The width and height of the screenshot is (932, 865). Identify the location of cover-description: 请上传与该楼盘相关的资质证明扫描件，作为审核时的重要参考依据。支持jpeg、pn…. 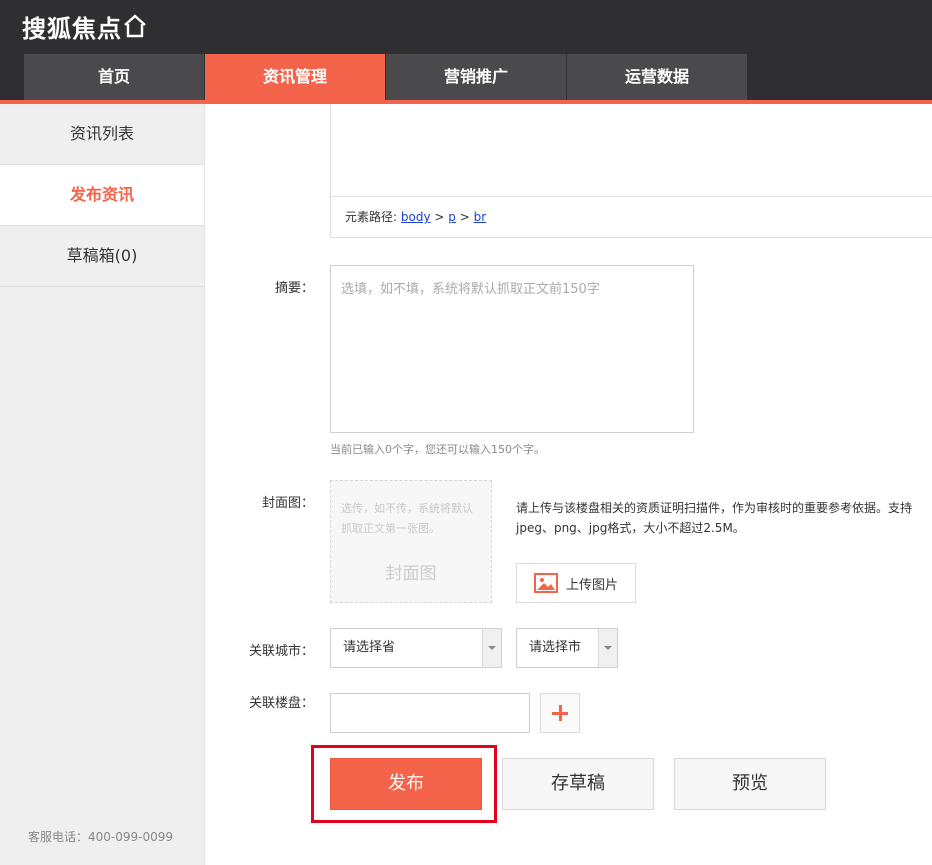
(714, 518).